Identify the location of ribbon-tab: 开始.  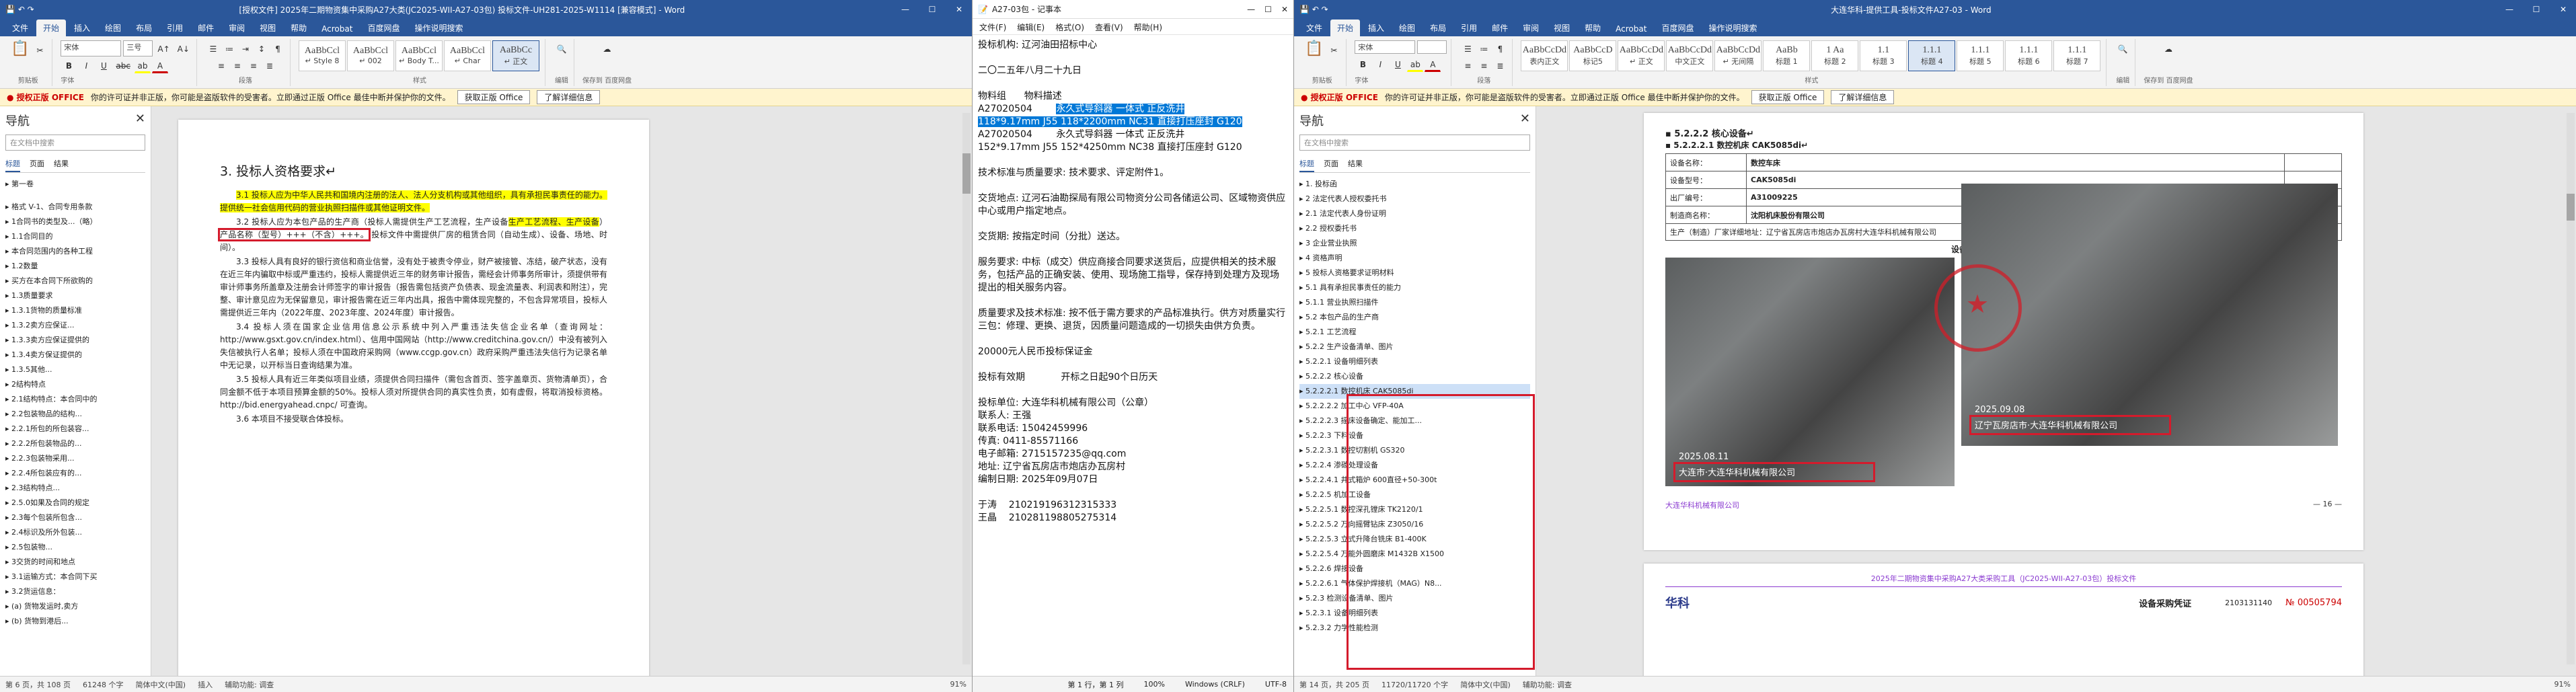
(1345, 28).